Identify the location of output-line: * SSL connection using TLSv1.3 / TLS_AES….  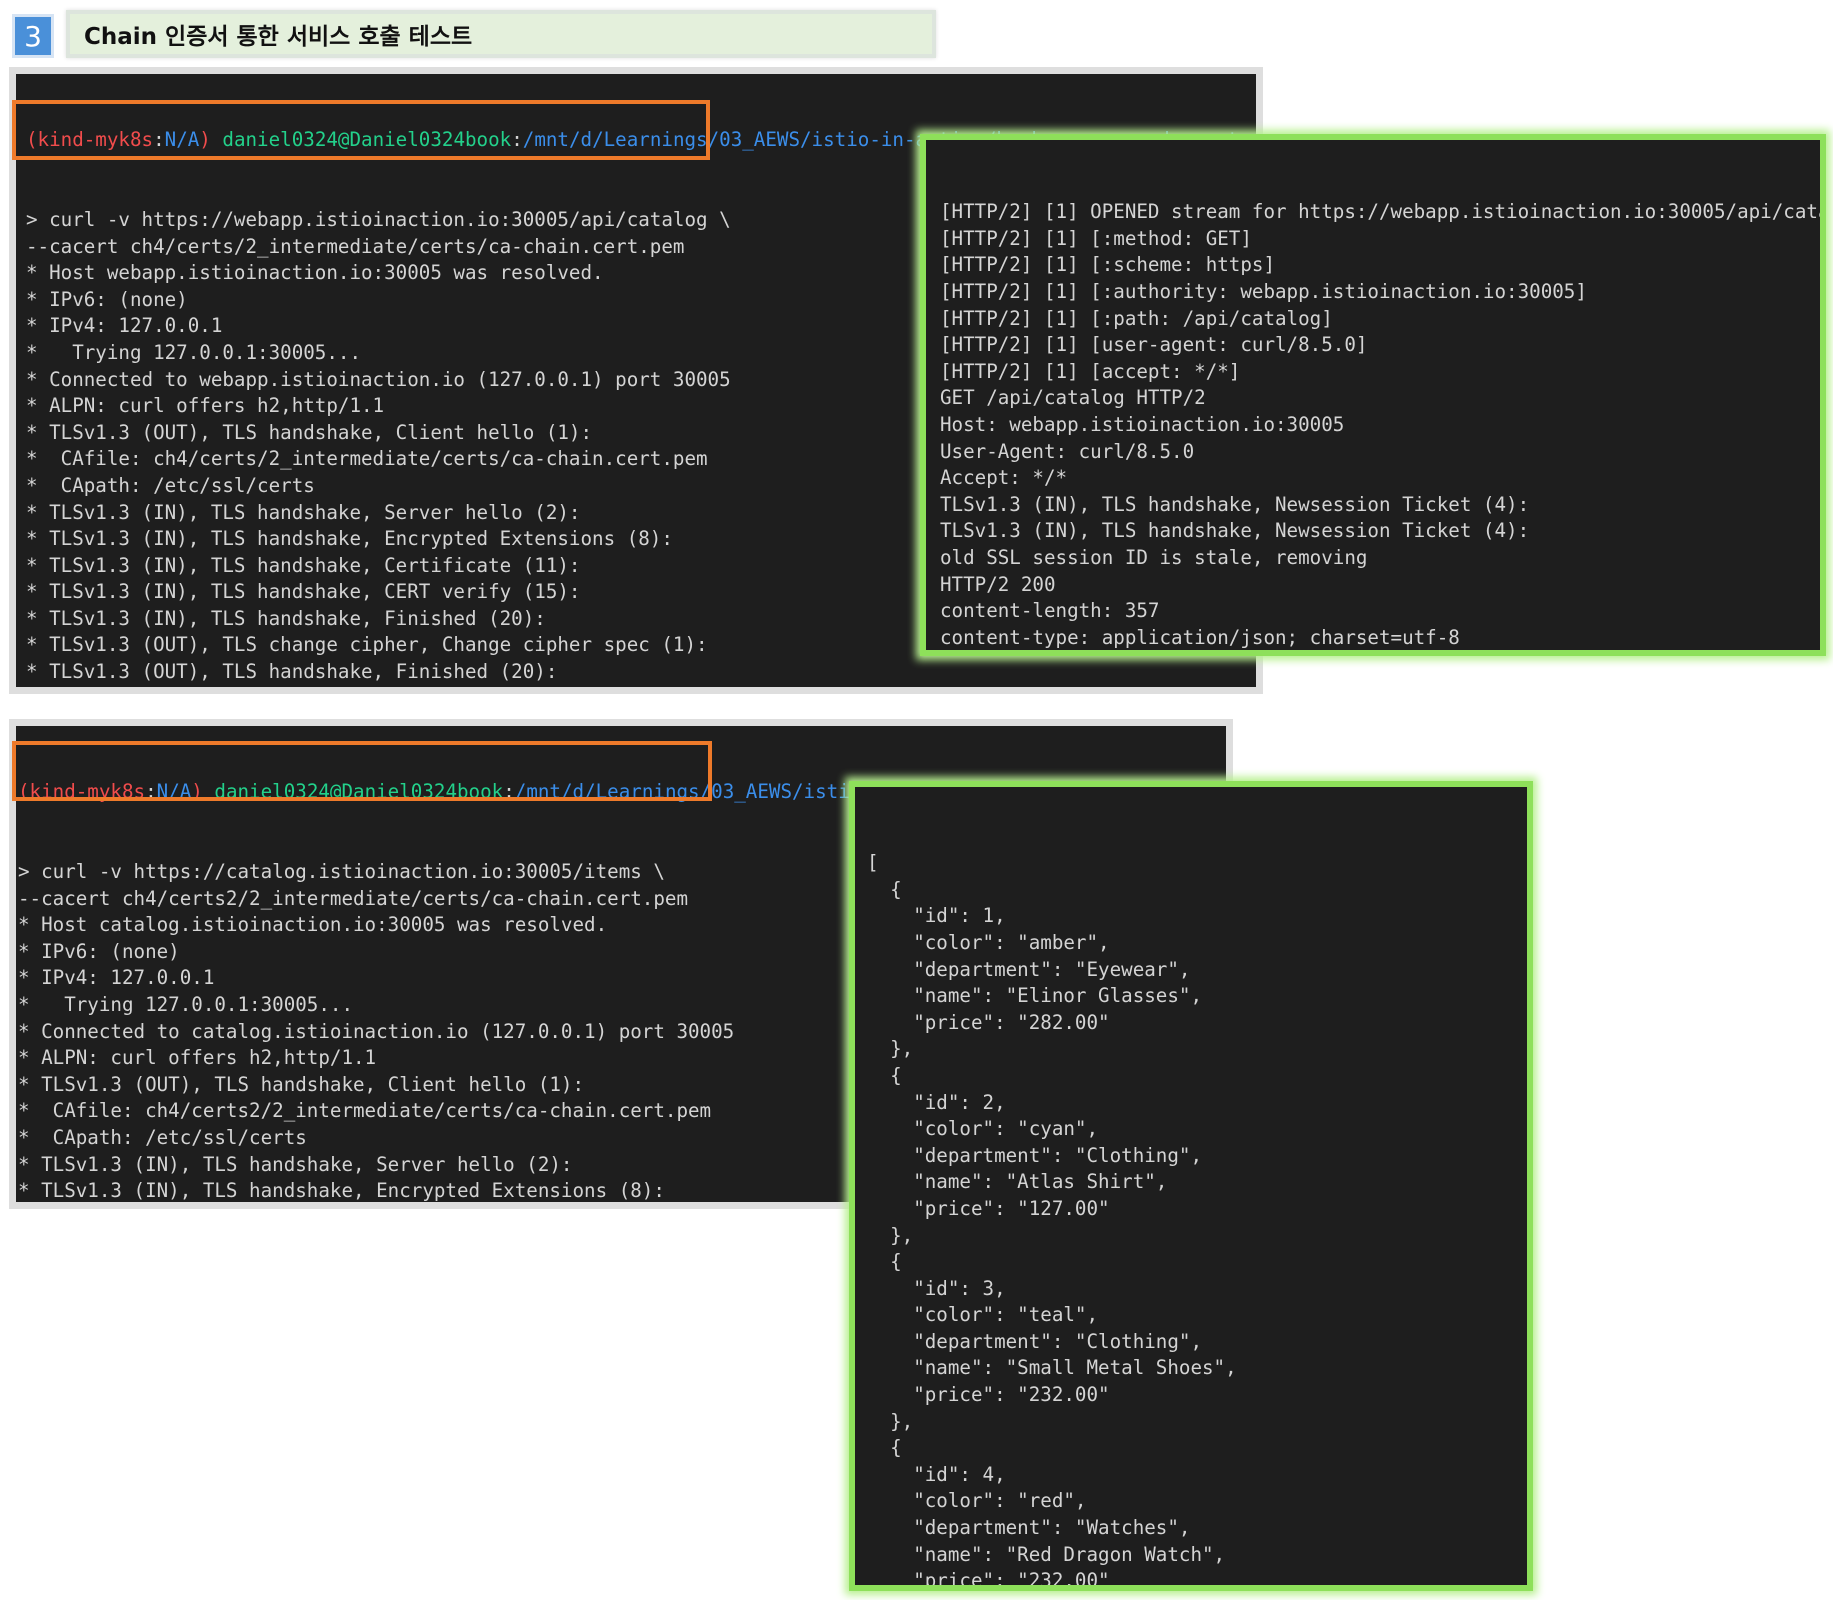
(641, 687).